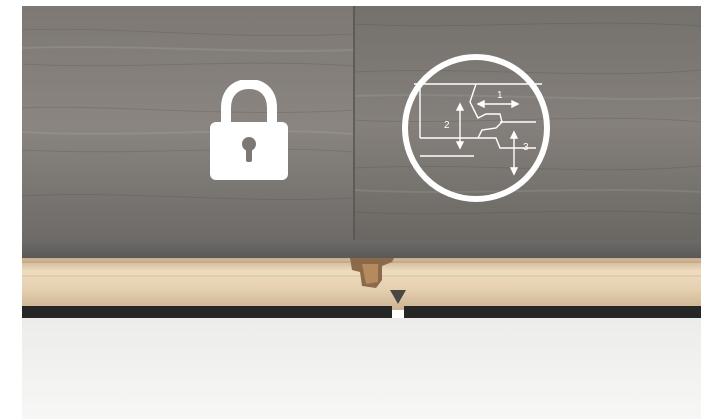 This screenshot has width=709, height=419. What do you see at coordinates (361, 249) in the screenshot?
I see `plank-edge` at bounding box center [361, 249].